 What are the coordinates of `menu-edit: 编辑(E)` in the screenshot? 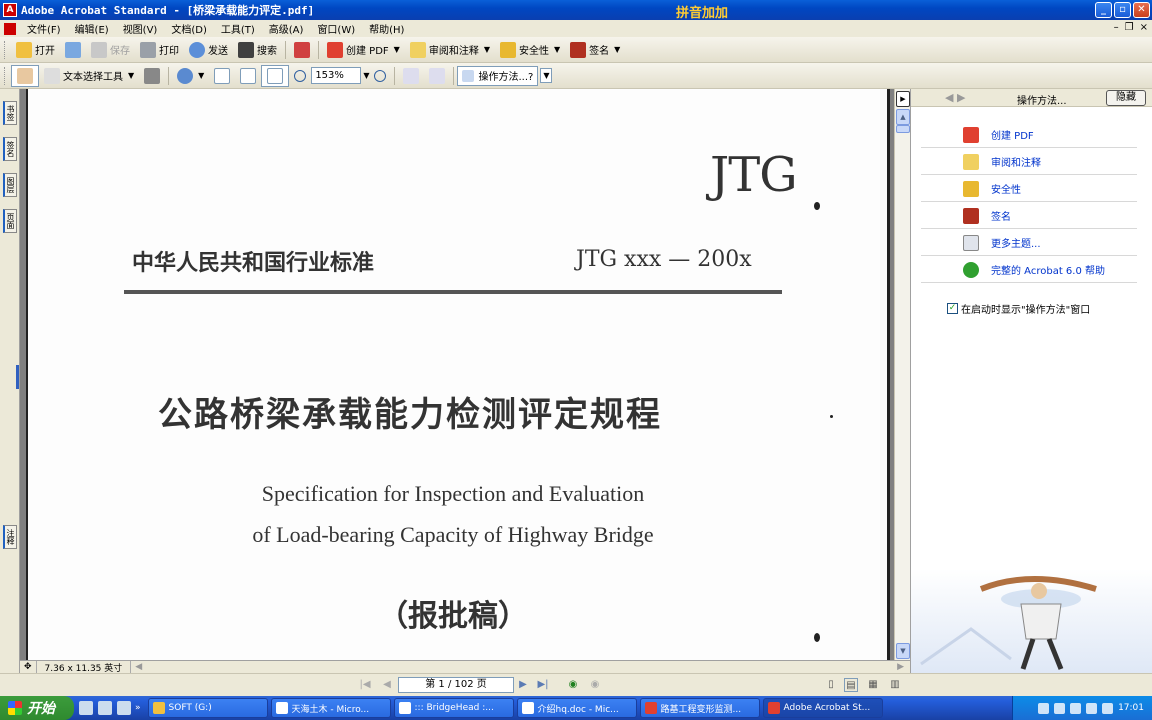 It's located at (92, 28).